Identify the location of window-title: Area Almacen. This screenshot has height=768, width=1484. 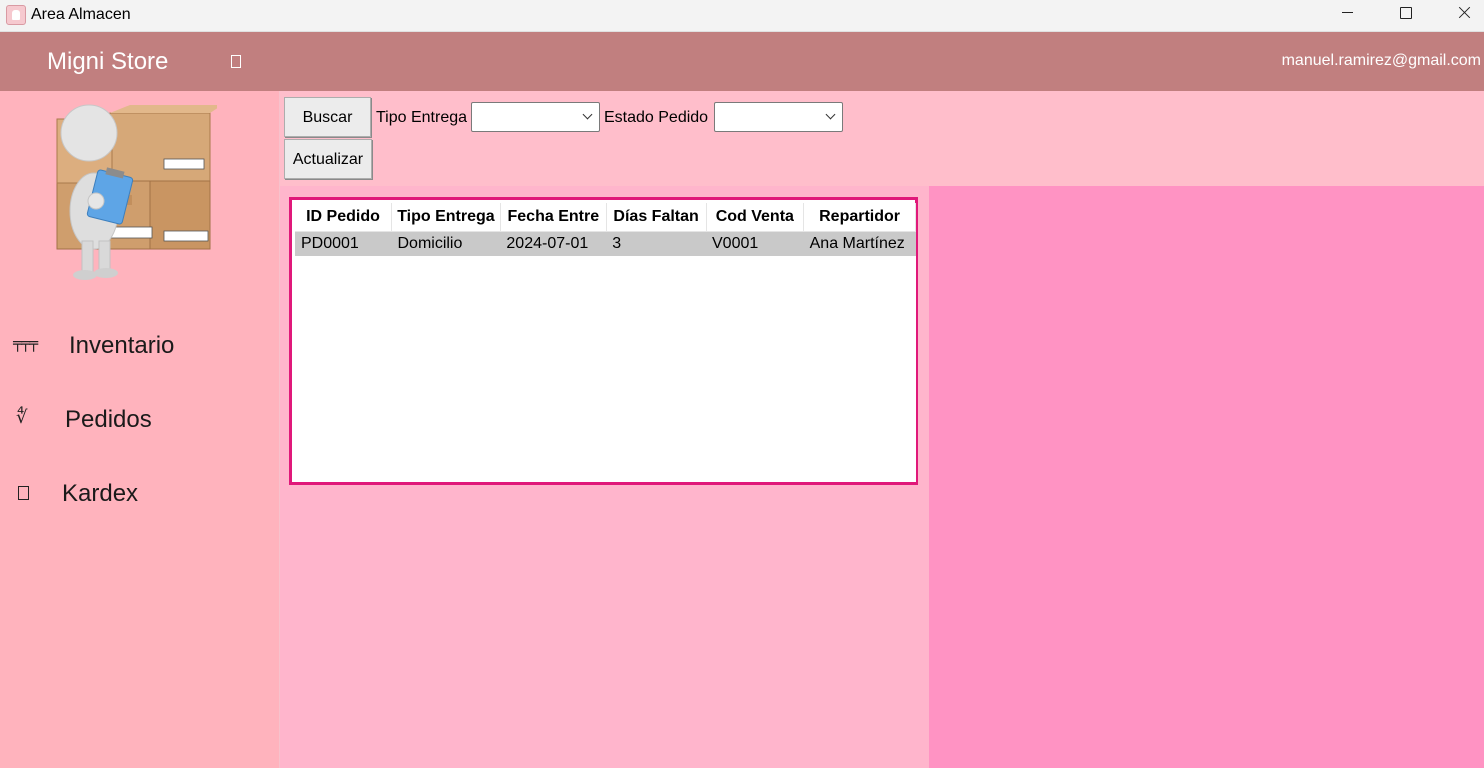
(81, 14).